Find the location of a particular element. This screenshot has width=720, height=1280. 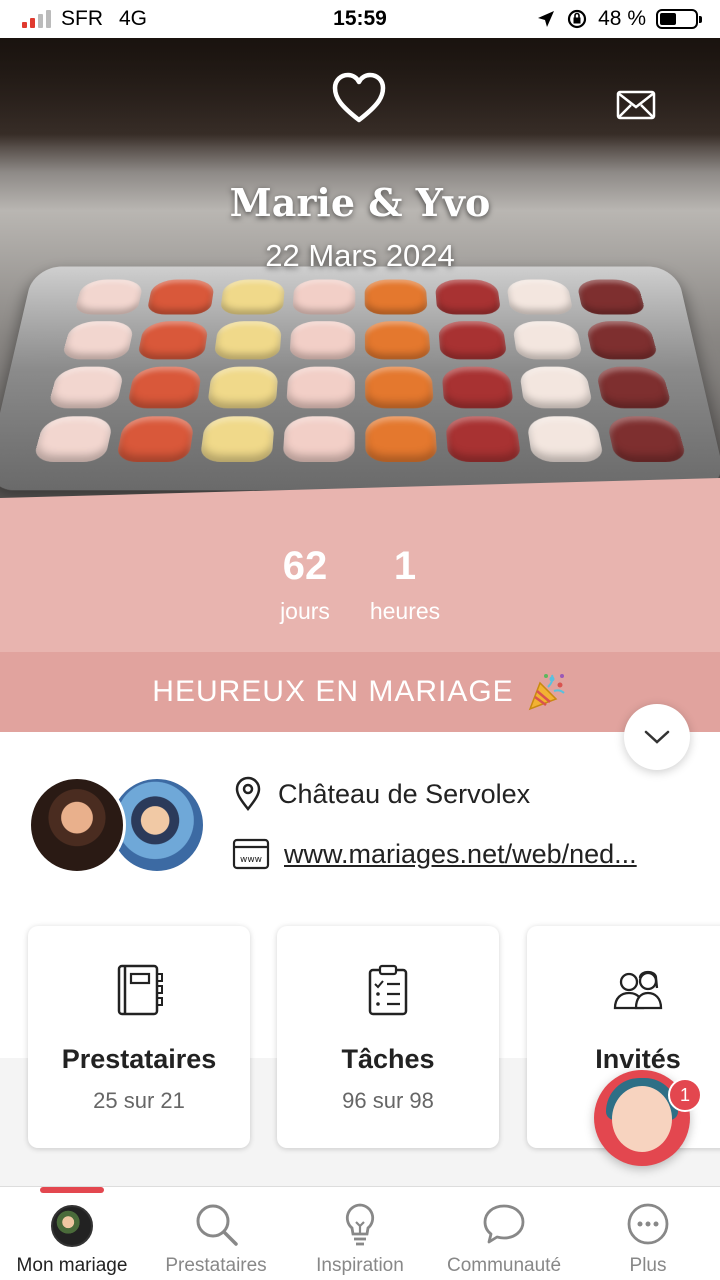

countdown-days: 62 jours is located at coordinates (305, 583).